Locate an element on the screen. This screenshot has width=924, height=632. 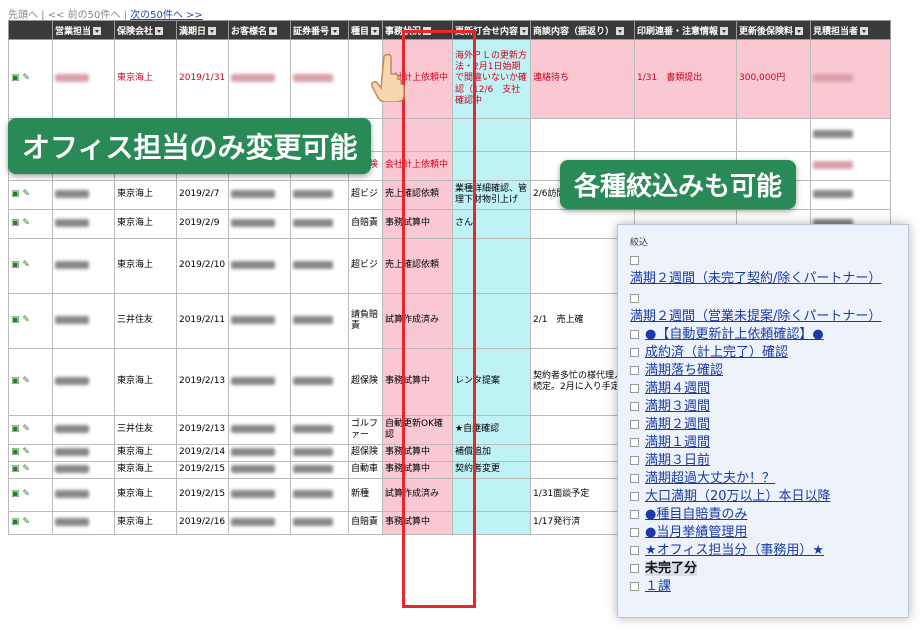
column-header: 種目 is located at coordinates (365, 30).